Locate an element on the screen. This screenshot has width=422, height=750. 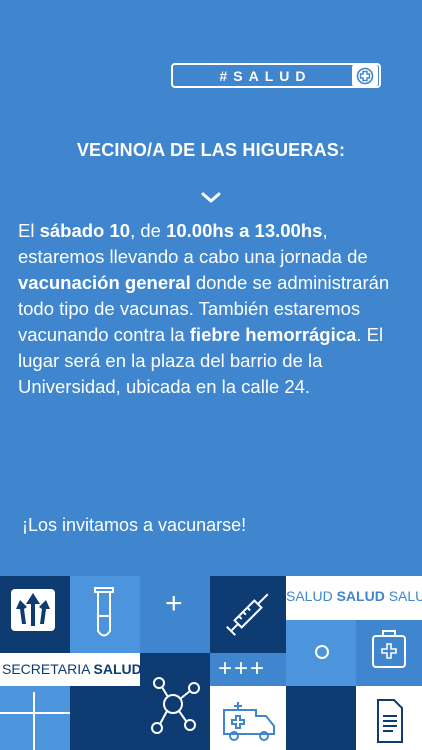
fever-highlight: fiebre hemorrágica is located at coordinates (273, 334).